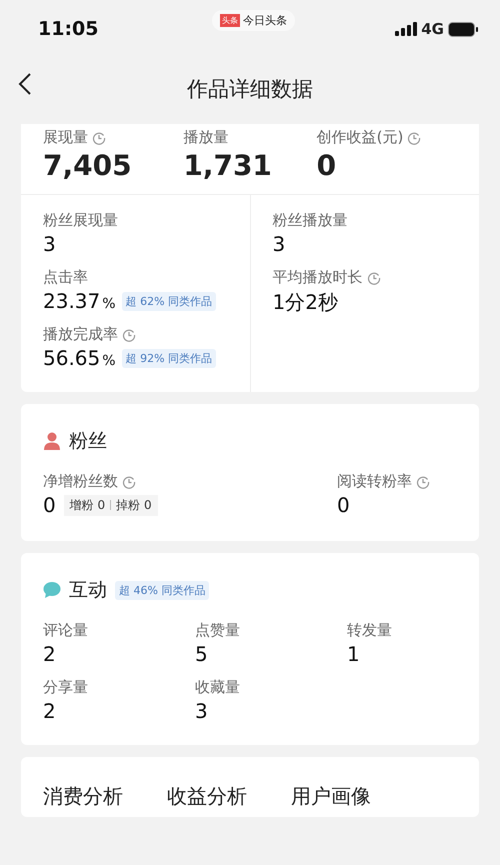 The width and height of the screenshot is (500, 865). I want to click on metric-value: 1,731, so click(228, 165).